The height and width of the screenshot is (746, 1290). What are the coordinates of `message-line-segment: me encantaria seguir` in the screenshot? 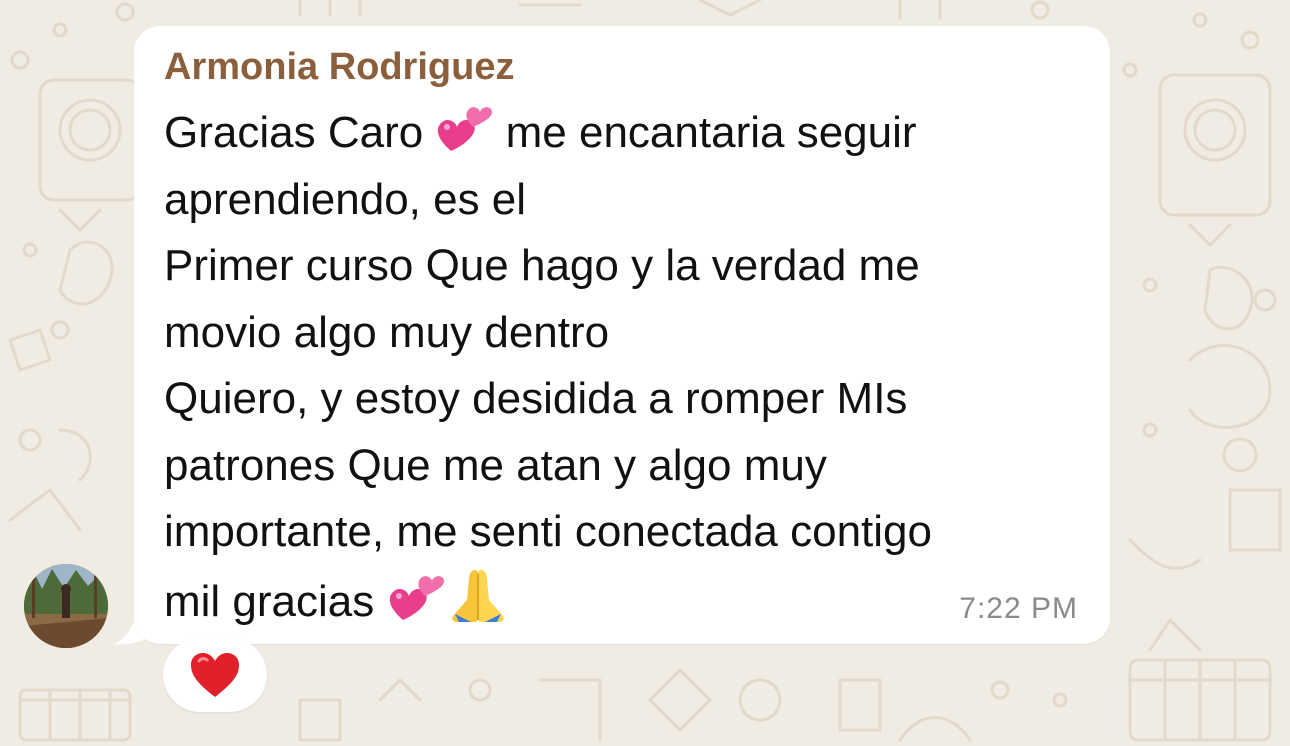 It's located at (705, 132).